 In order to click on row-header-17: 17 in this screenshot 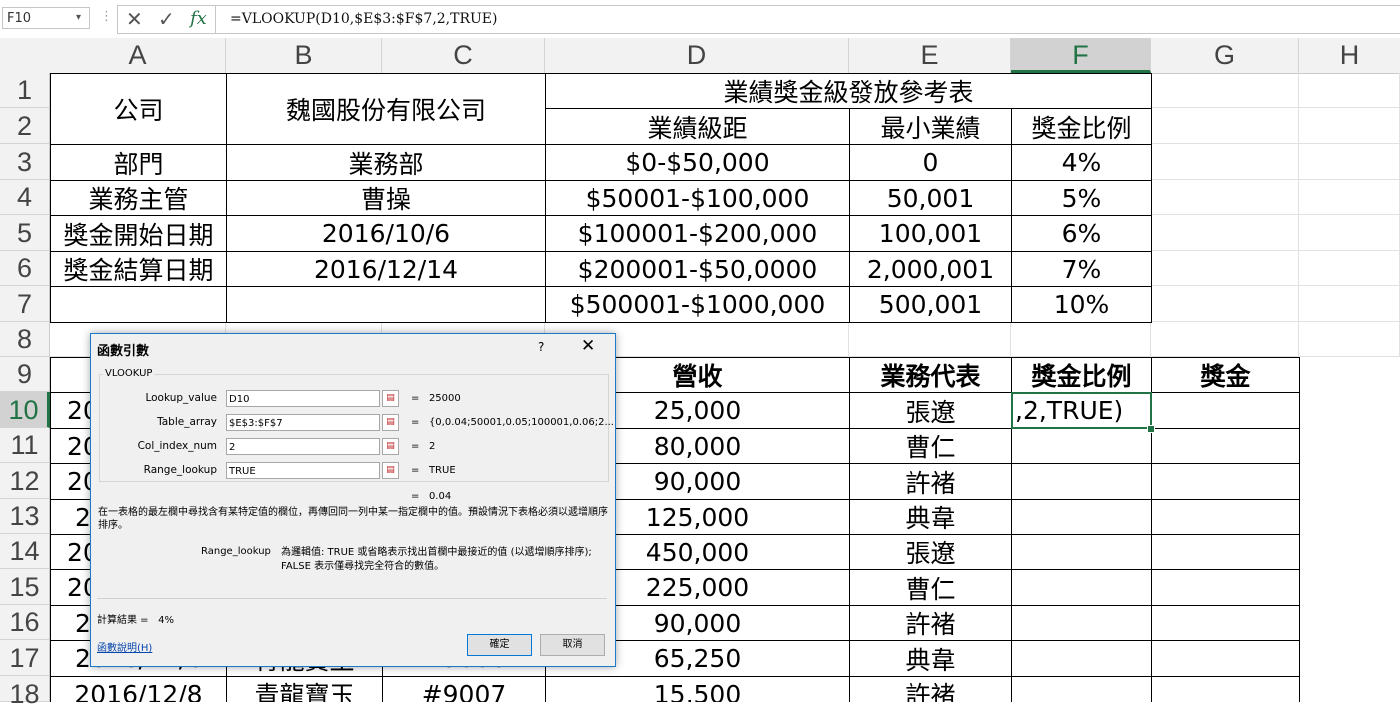, I will do `click(25, 658)`.